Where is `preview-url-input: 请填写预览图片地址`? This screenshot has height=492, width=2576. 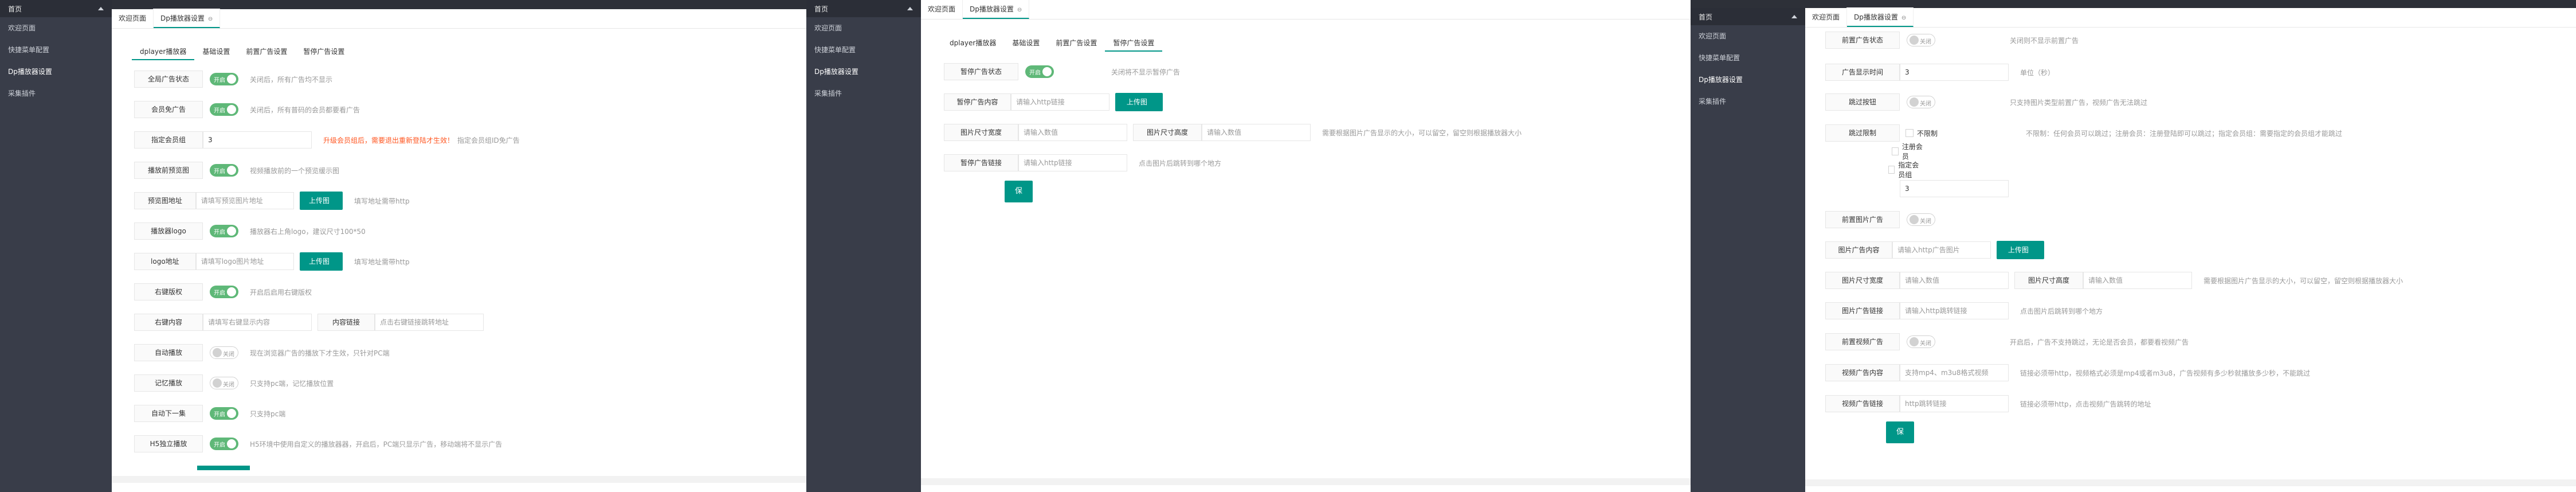
preview-url-input: 请填写预览图片地址 is located at coordinates (244, 200).